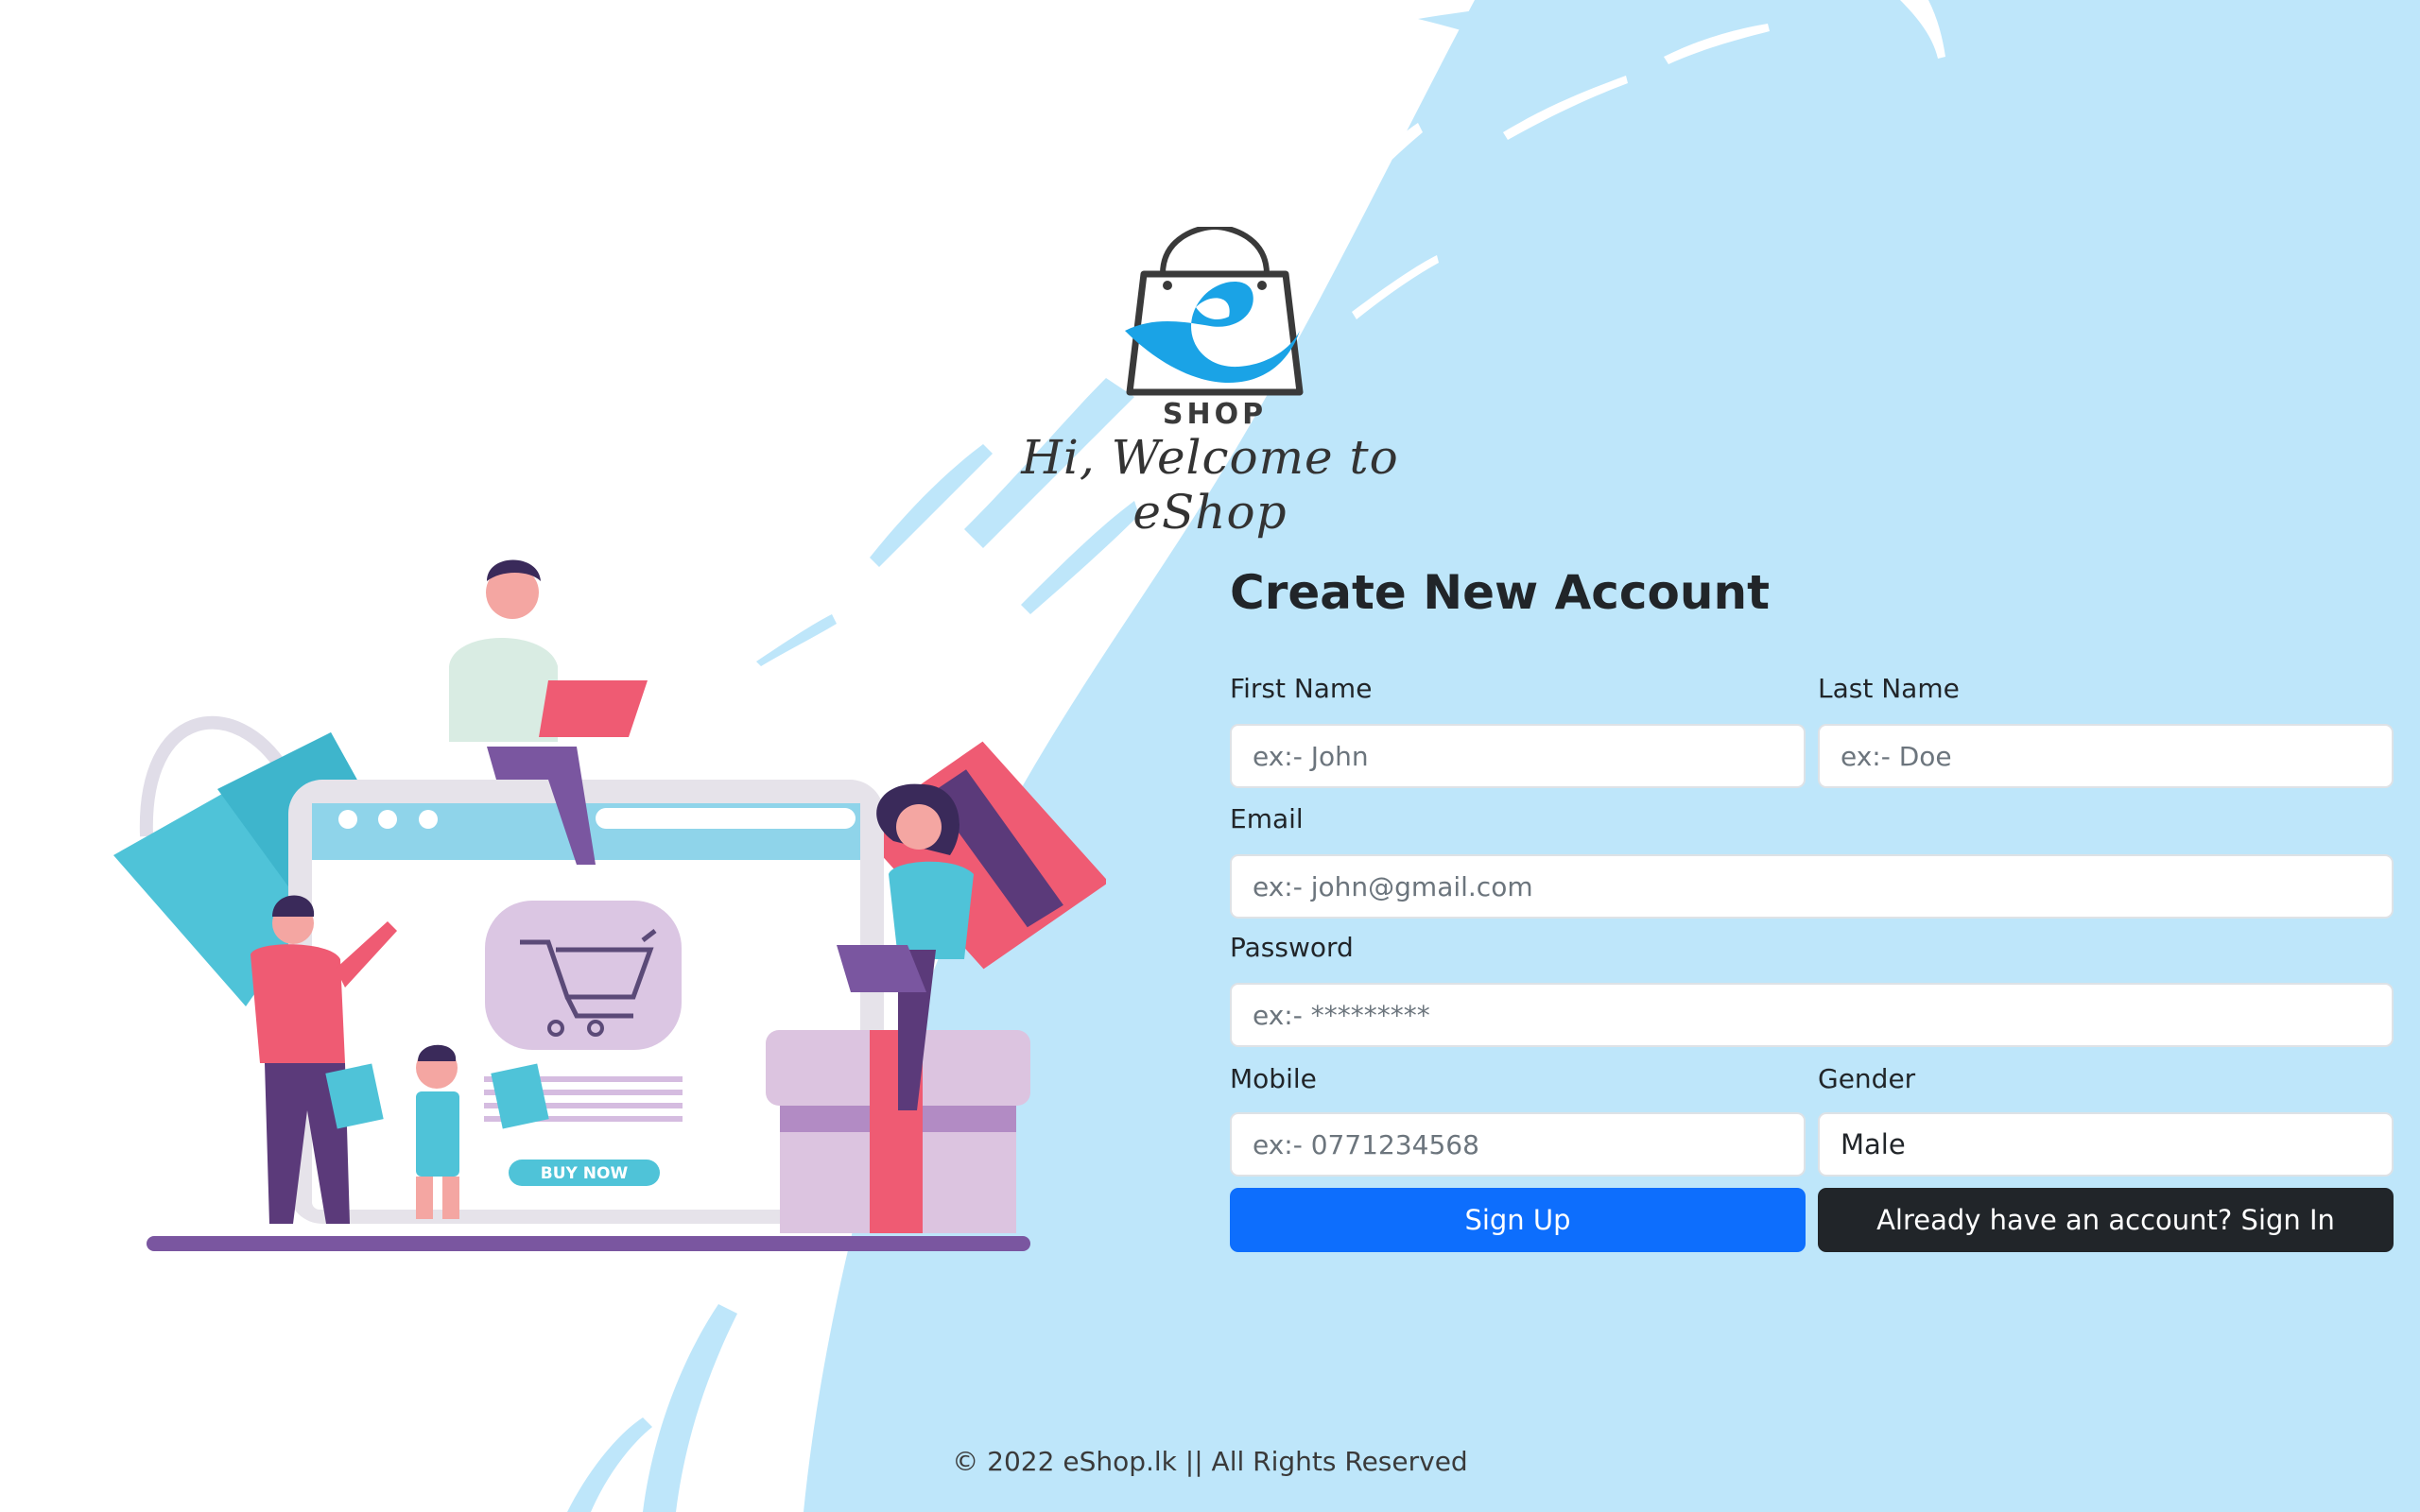  I want to click on first-name-input, so click(1518, 756).